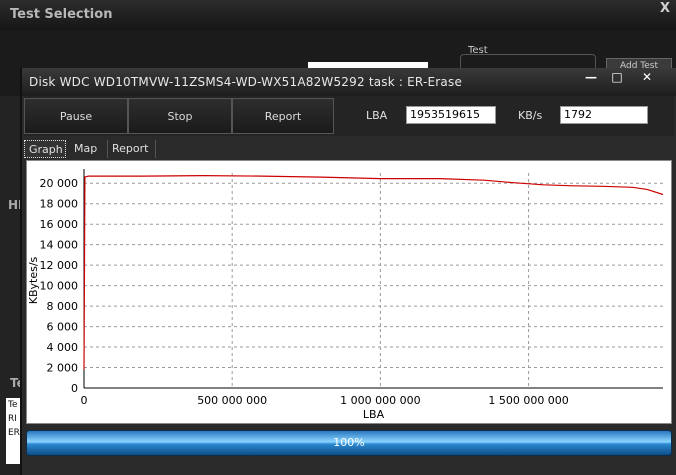 The image size is (676, 475). Describe the element at coordinates (132, 149) in the screenshot. I see `tab-report: Report` at that location.